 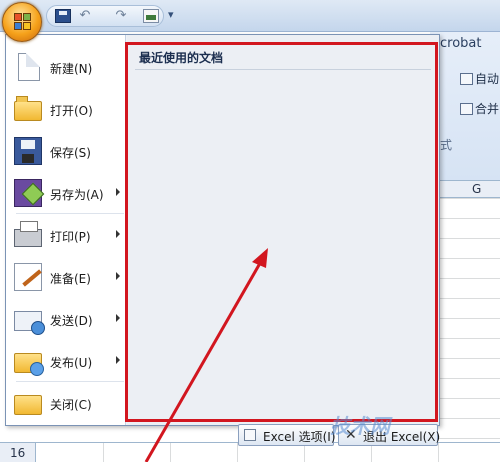 I want to click on menu-item-label: 发布(U), so click(x=71, y=363).